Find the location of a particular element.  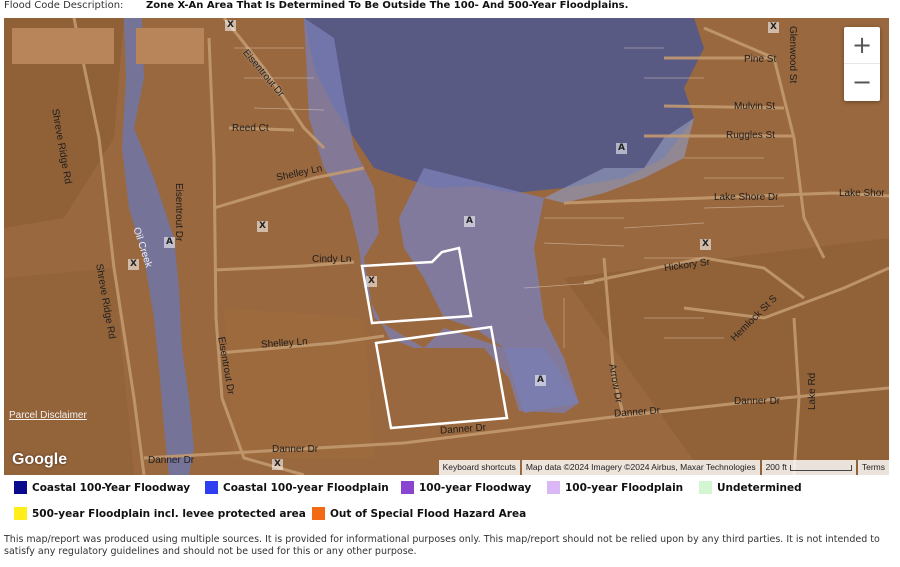

parcel-disclaimer-link: Parcel Disclaimer is located at coordinates (48, 415).